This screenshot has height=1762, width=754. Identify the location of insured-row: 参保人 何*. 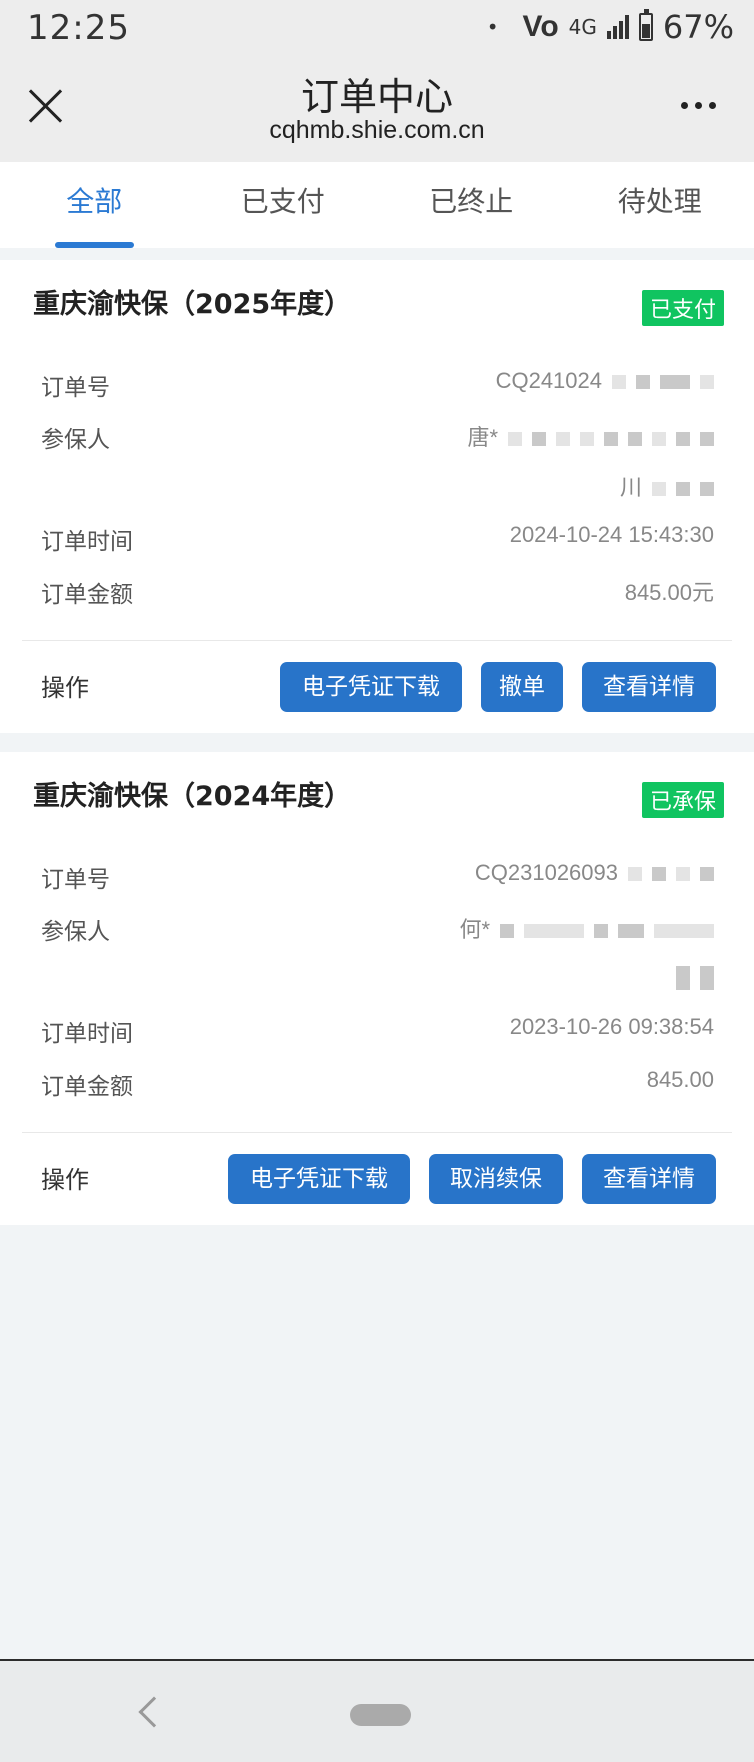
(377, 932).